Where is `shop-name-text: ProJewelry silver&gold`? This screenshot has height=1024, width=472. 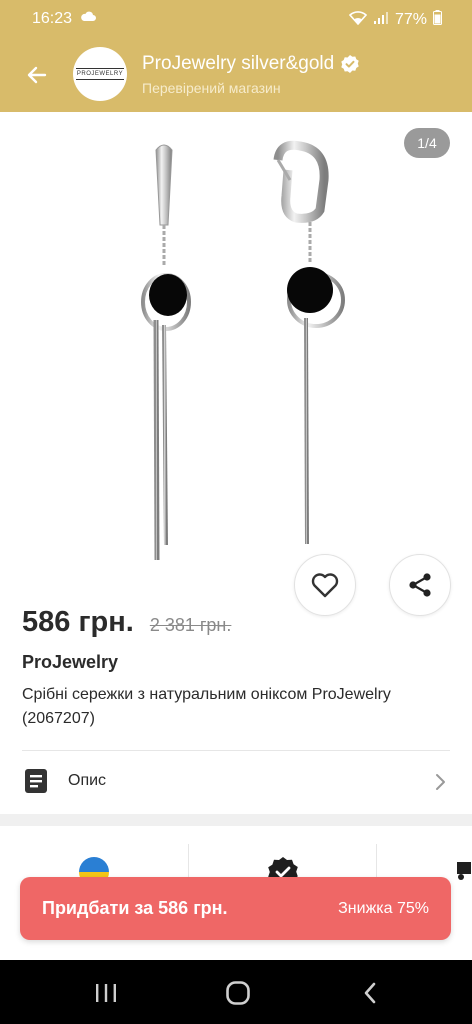 shop-name-text: ProJewelry silver&gold is located at coordinates (238, 63).